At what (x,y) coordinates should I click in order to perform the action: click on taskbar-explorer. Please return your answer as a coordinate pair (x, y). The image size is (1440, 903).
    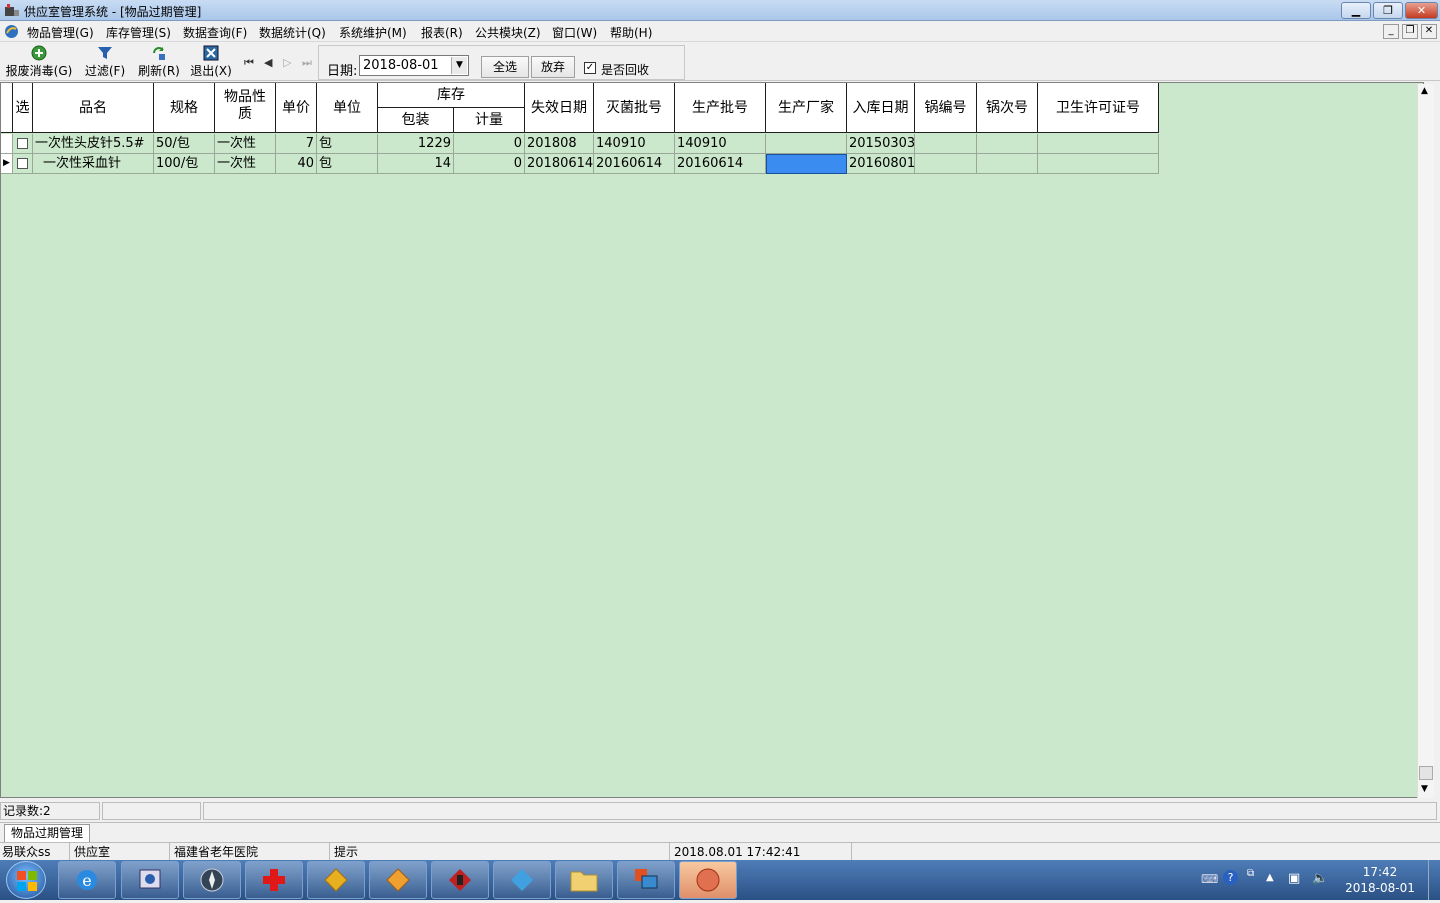
    Looking at the image, I should click on (584, 880).